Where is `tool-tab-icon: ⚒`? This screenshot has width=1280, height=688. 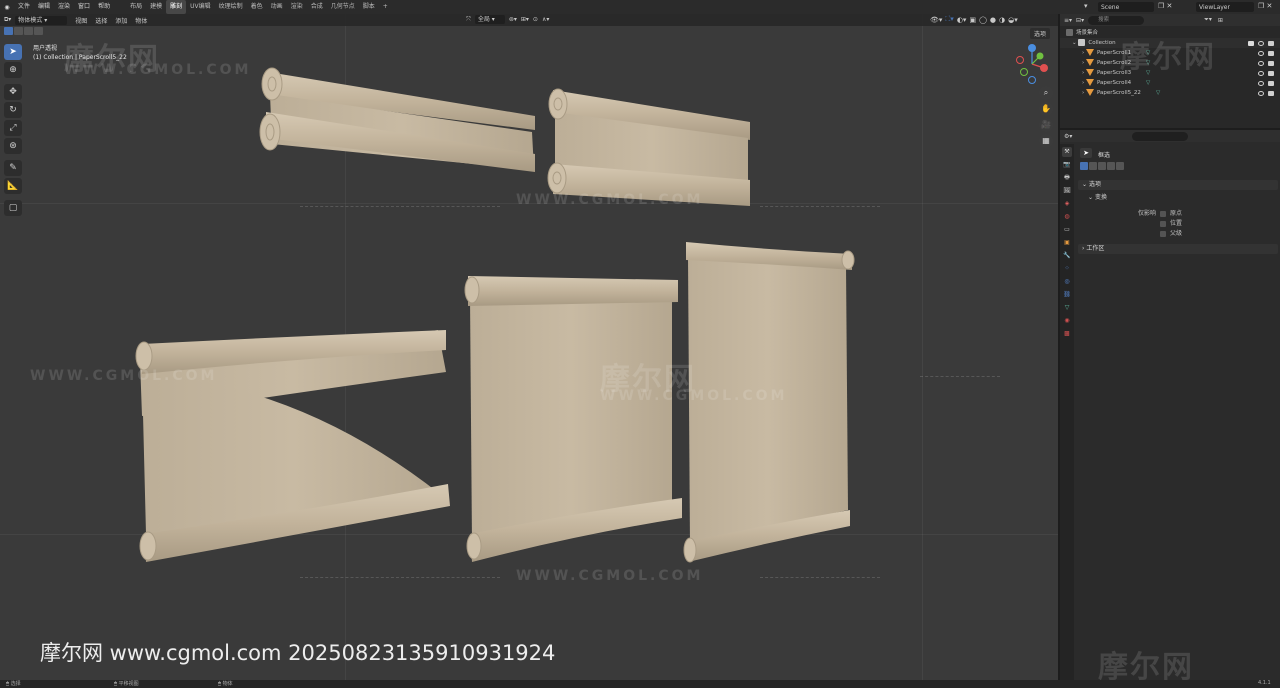 tool-tab-icon: ⚒ is located at coordinates (1067, 152).